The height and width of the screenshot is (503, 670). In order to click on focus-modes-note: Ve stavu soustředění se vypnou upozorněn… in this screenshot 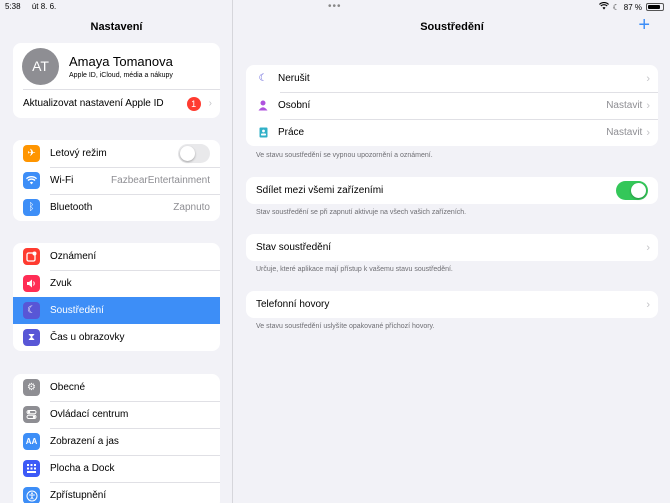, I will do `click(344, 155)`.